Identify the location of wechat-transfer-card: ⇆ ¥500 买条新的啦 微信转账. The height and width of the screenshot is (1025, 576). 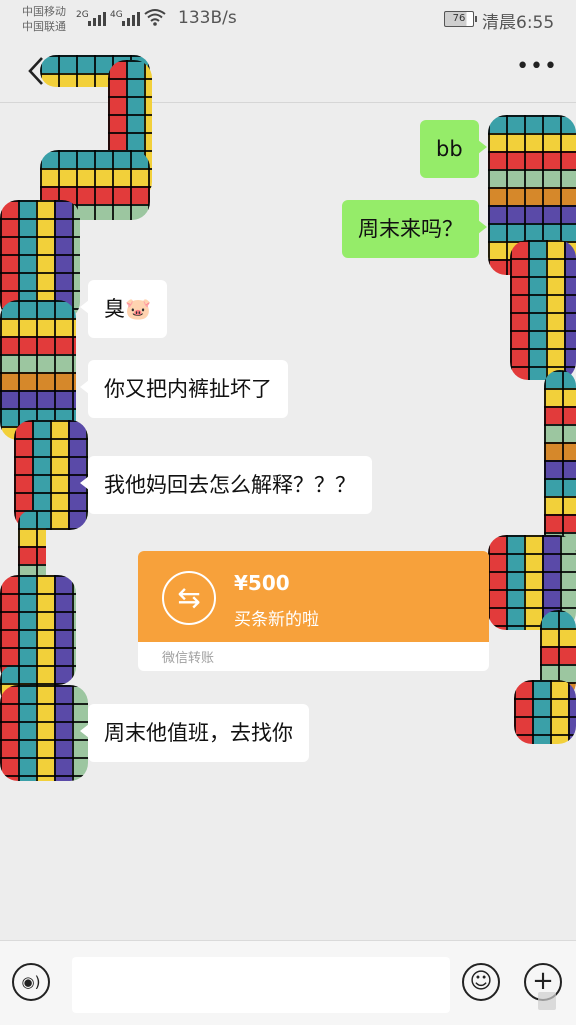
(313, 611).